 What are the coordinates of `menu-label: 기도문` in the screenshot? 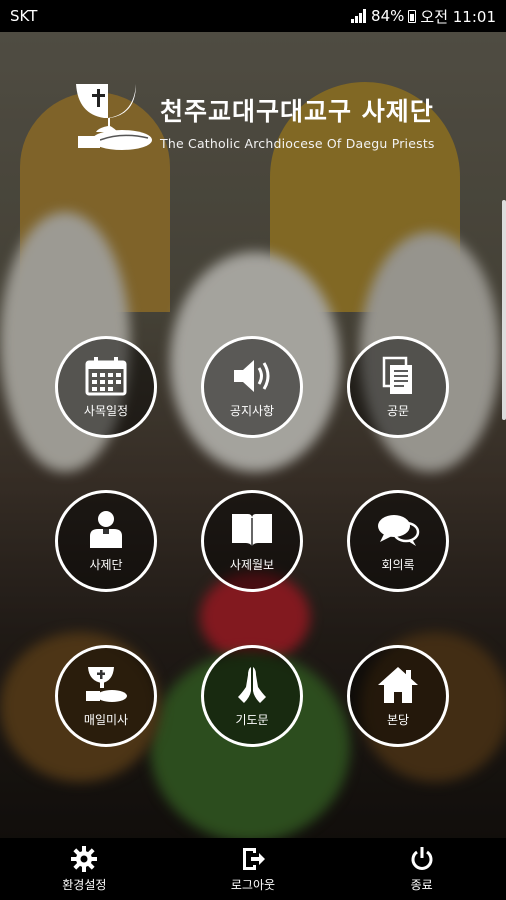 It's located at (252, 719).